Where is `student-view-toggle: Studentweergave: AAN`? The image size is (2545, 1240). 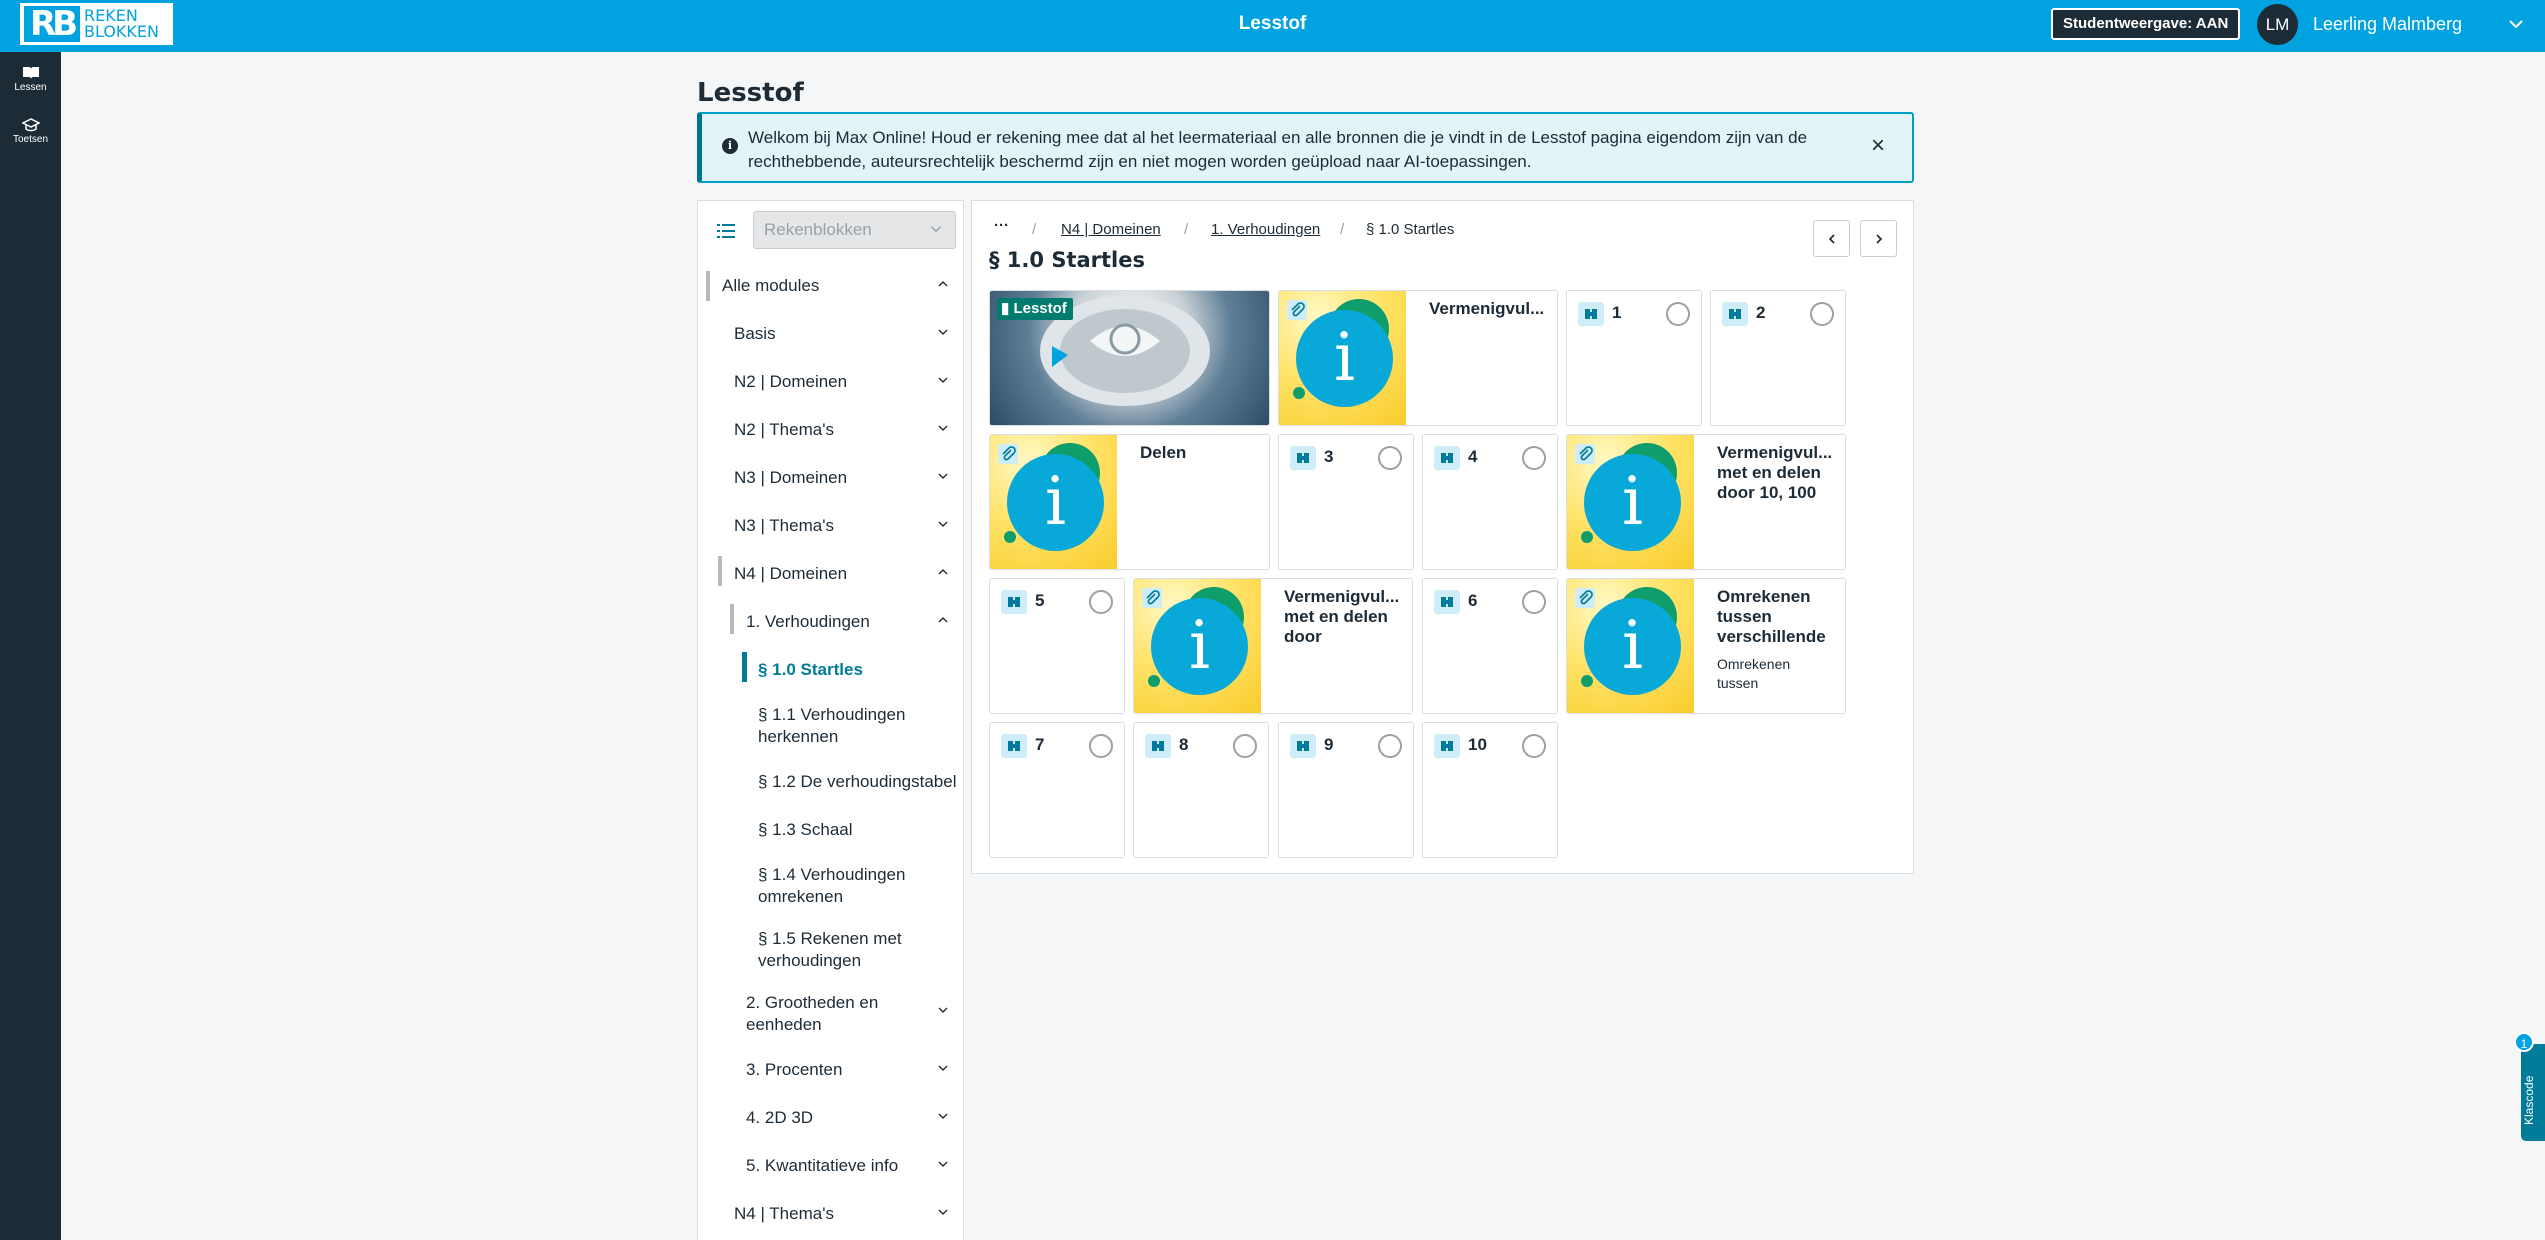 student-view-toggle: Studentweergave: AAN is located at coordinates (2146, 24).